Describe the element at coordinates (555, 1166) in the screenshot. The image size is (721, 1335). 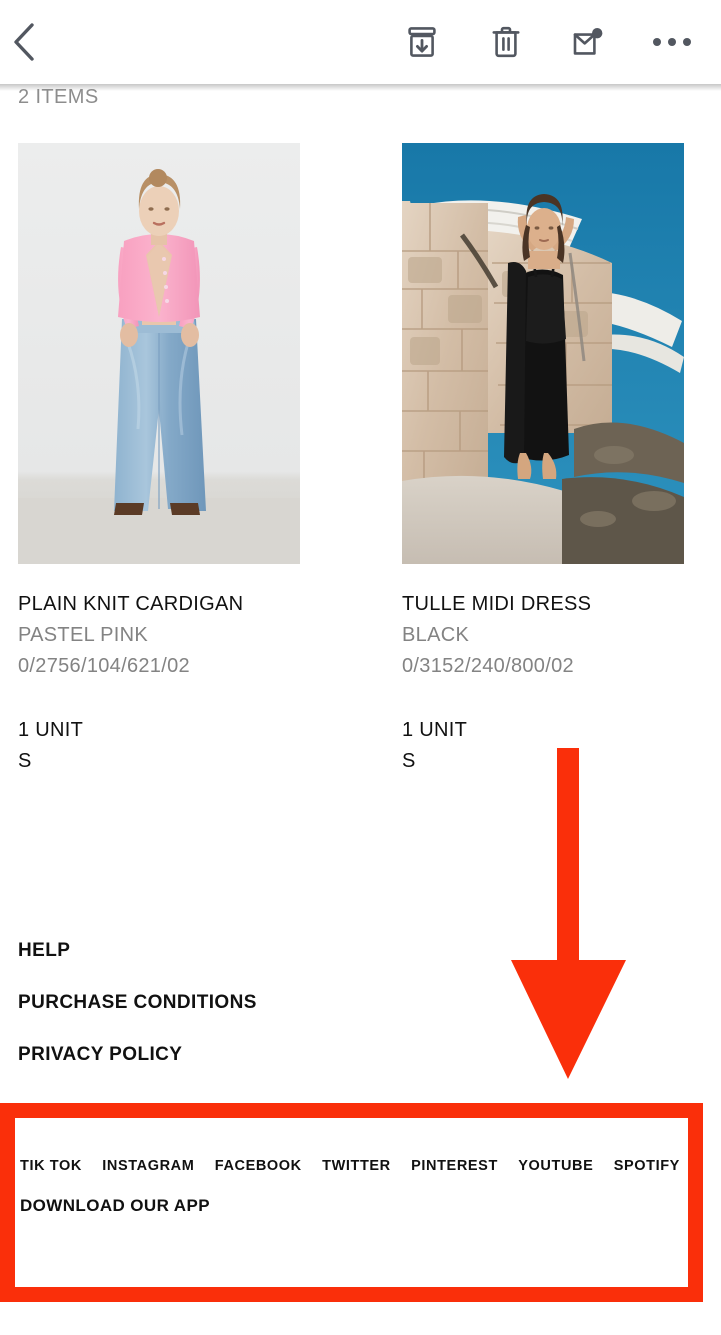
I see `social-link-youtube: YOUTUBE` at that location.